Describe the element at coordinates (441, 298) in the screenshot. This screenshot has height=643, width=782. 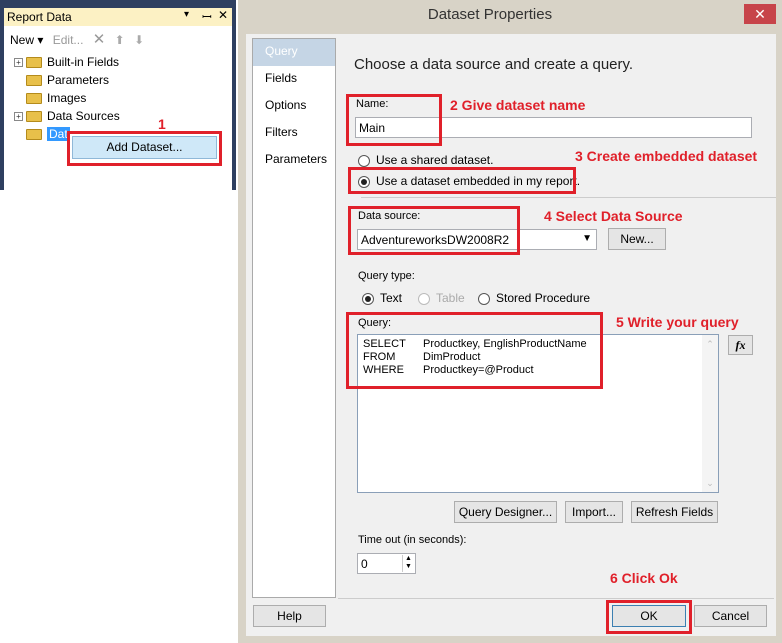
I see `query-type-table-radio: Table` at that location.